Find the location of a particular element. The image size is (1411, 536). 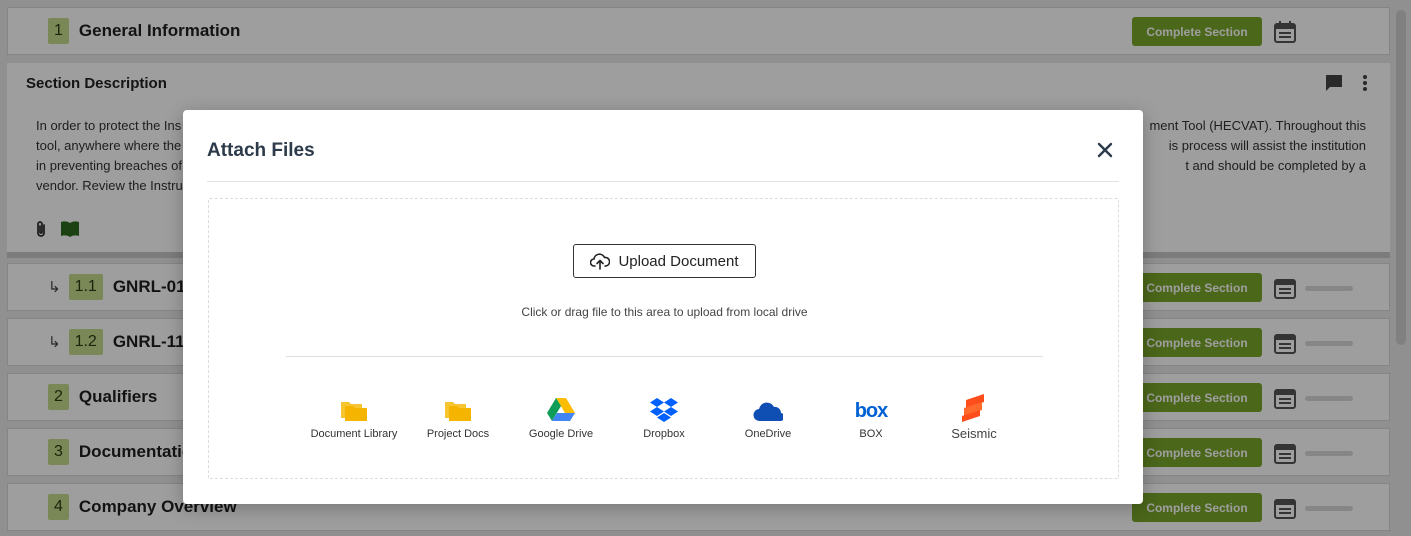

source-dropbox: Dropbox is located at coordinates (664, 417).